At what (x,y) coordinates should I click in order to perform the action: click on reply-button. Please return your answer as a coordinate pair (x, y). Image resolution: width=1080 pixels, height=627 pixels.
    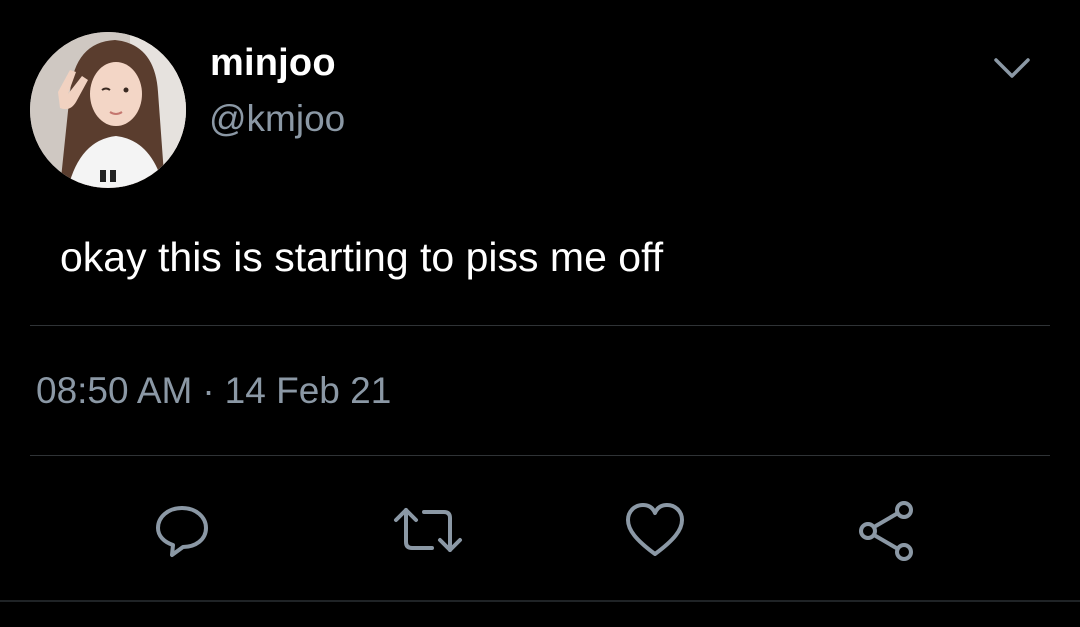
    Looking at the image, I should click on (182, 530).